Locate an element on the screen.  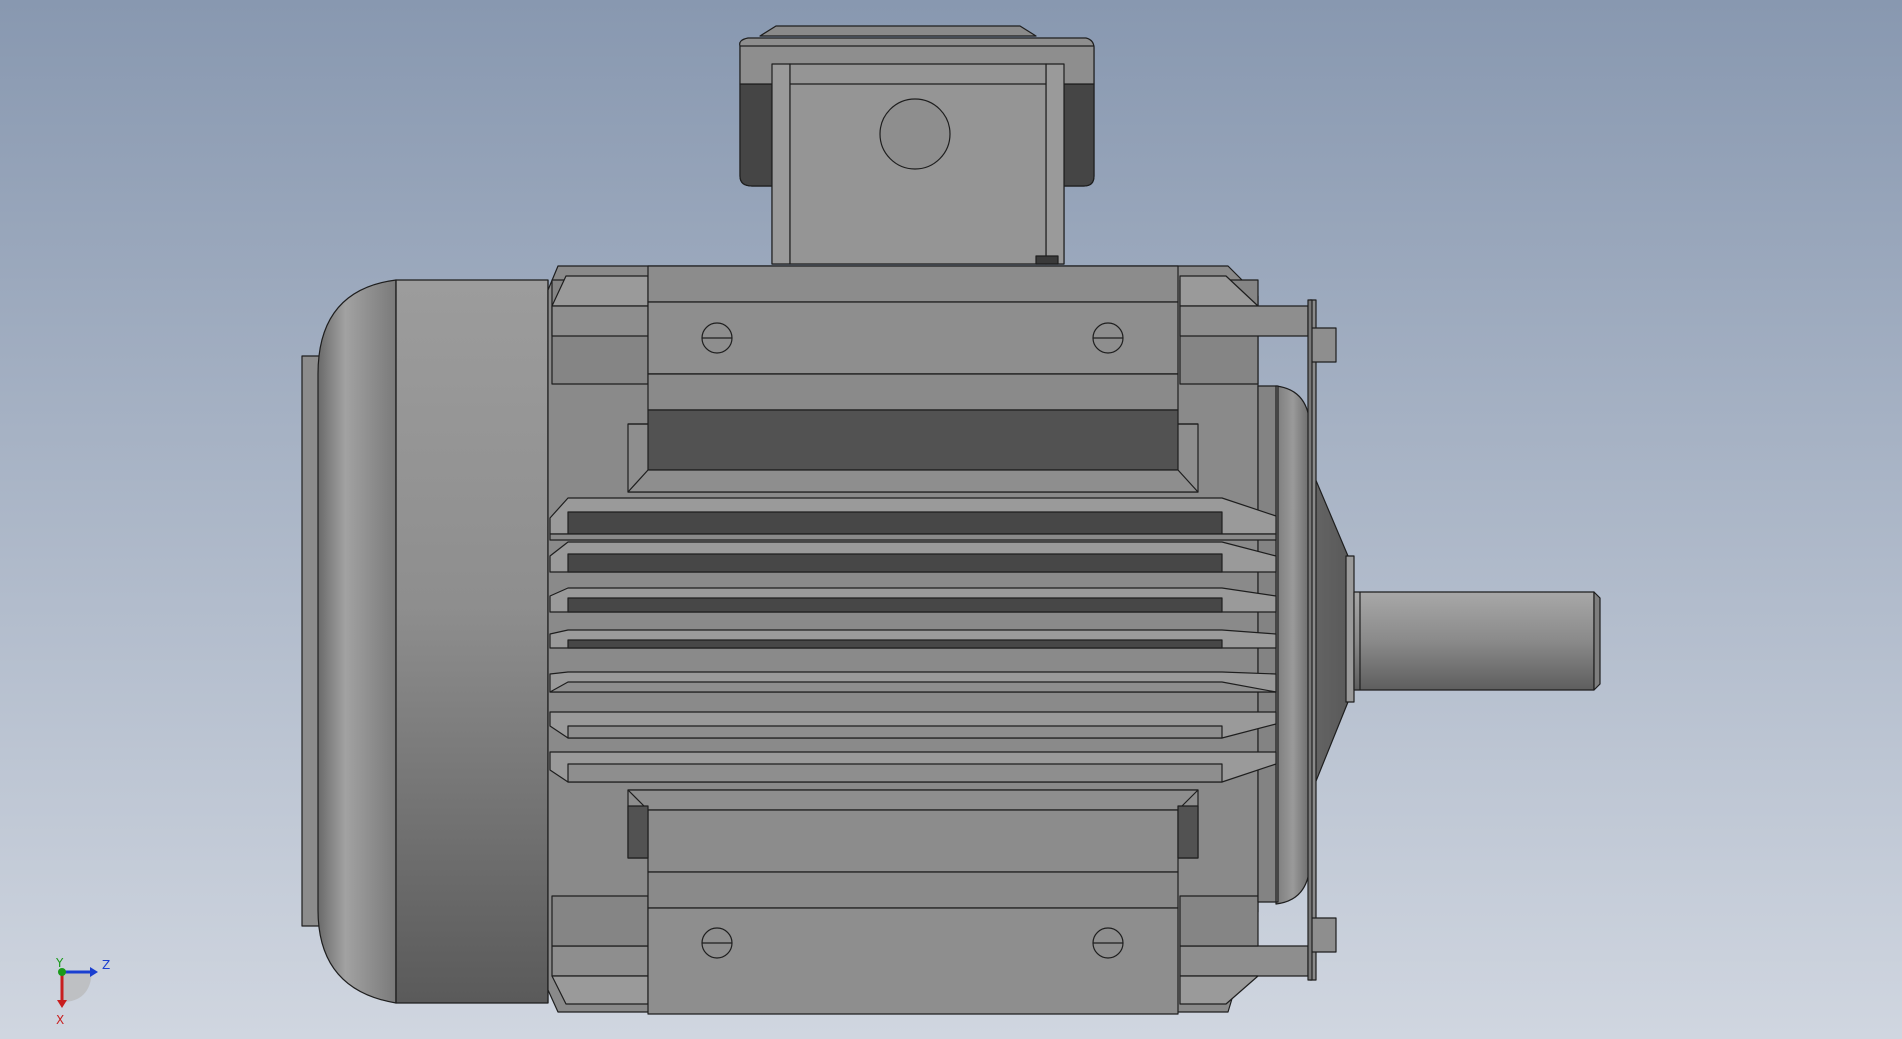
motor-shaft is located at coordinates (1477, 641).